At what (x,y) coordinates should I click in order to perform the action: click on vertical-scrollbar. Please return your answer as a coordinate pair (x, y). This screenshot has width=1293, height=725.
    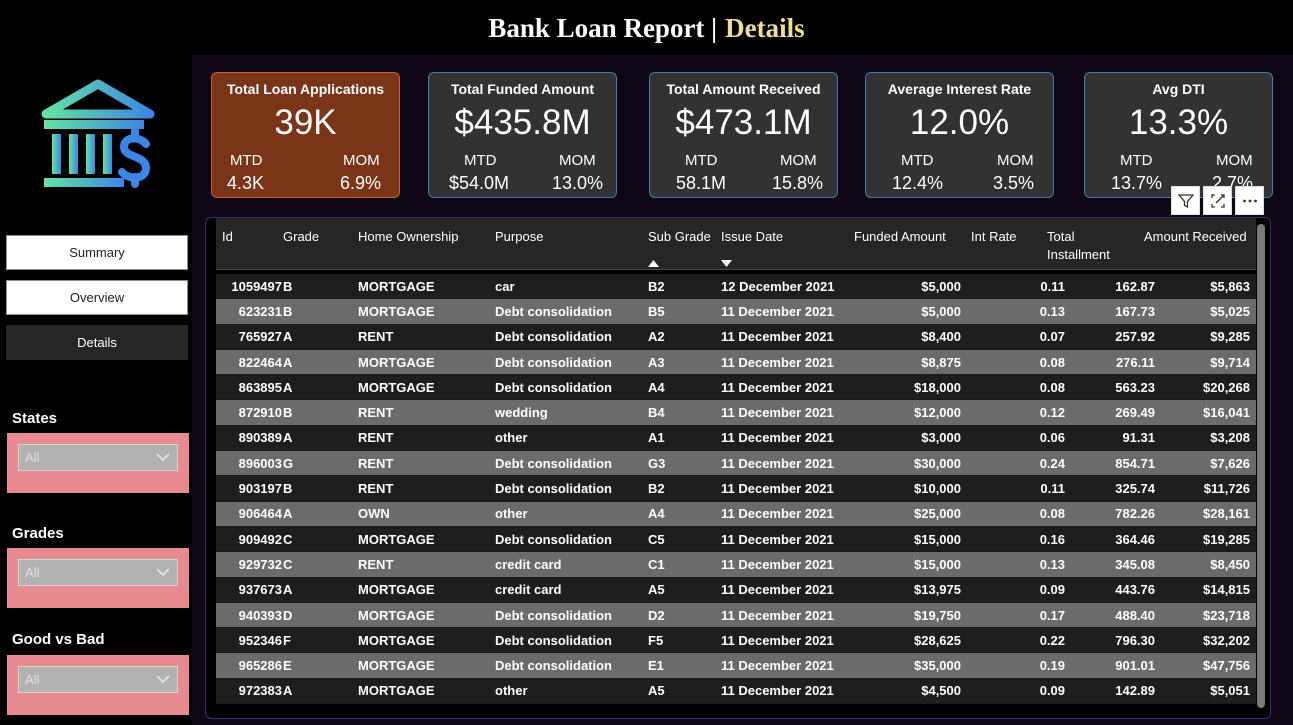
    Looking at the image, I should click on (1261, 466).